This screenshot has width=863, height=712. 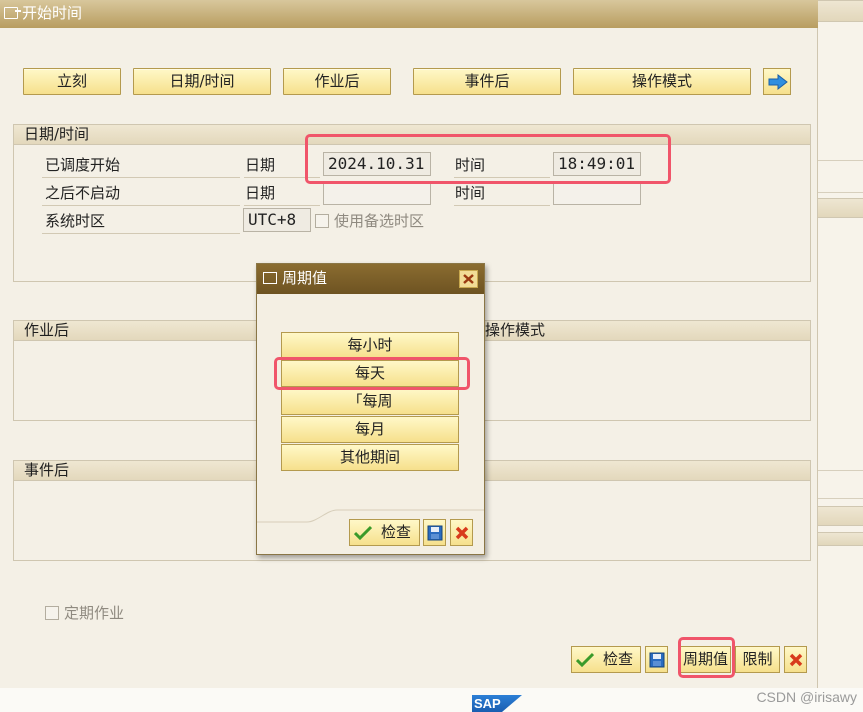 I want to click on weekly-button: 「每周, so click(x=370, y=401).